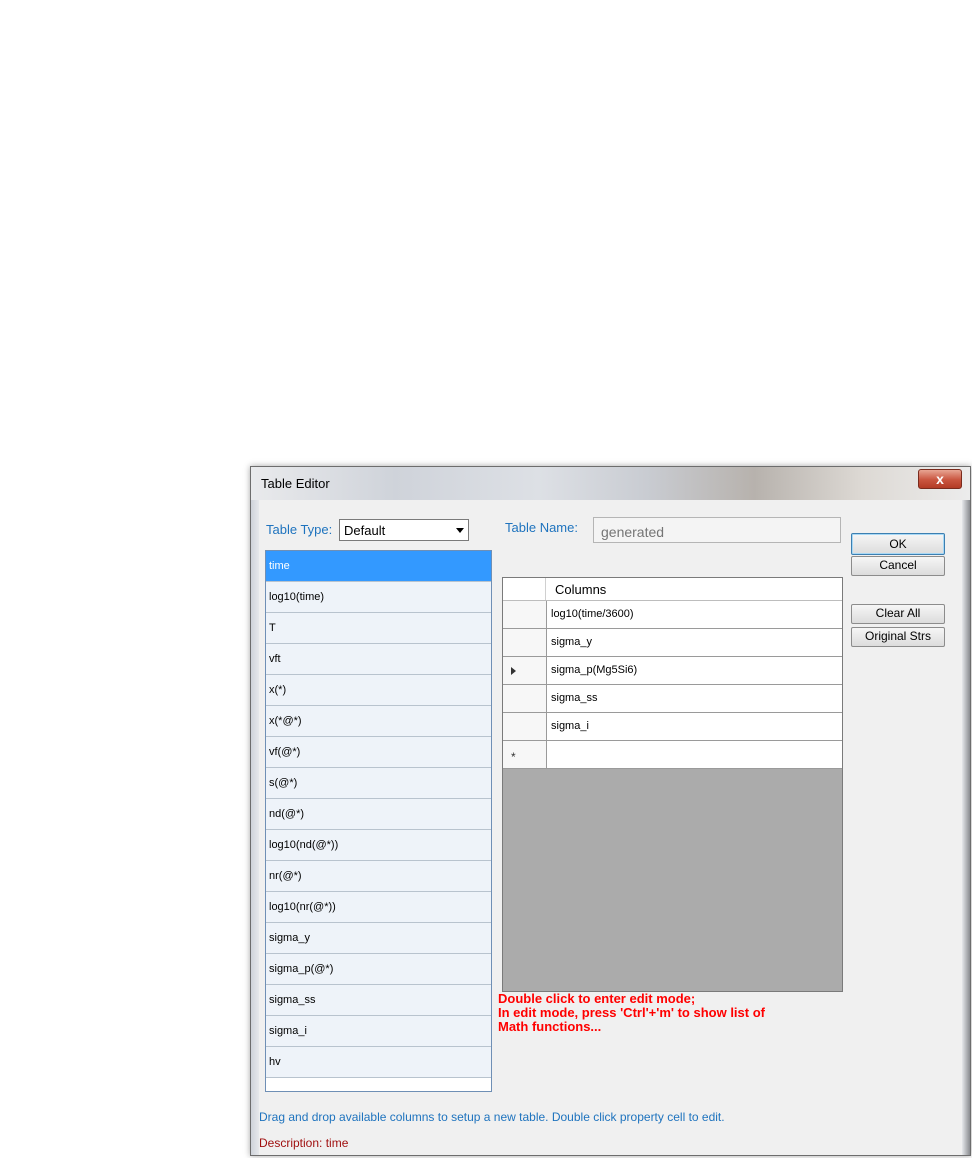 This screenshot has height=1158, width=972. I want to click on table-name-label: Table Name:, so click(541, 527).